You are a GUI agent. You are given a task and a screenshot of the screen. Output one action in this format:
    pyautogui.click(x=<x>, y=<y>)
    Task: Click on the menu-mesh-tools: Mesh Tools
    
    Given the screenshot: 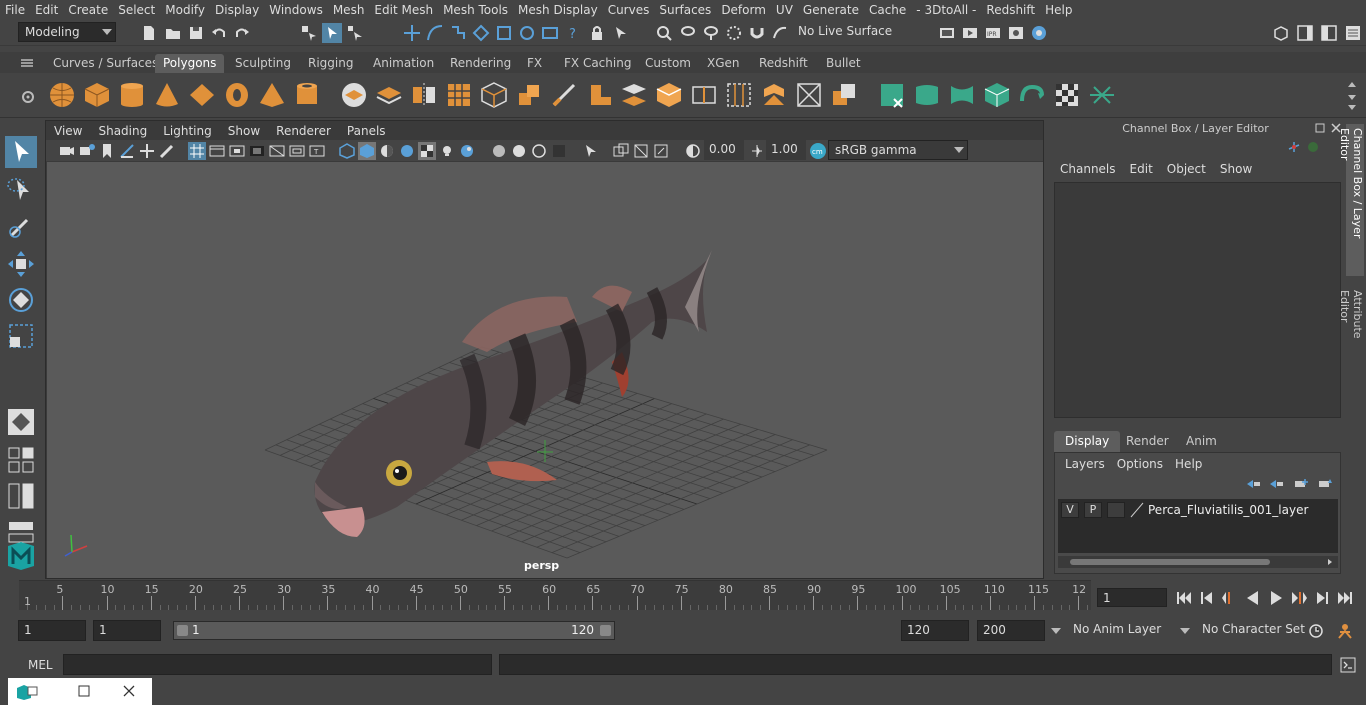 What is the action you would take?
    pyautogui.click(x=475, y=10)
    